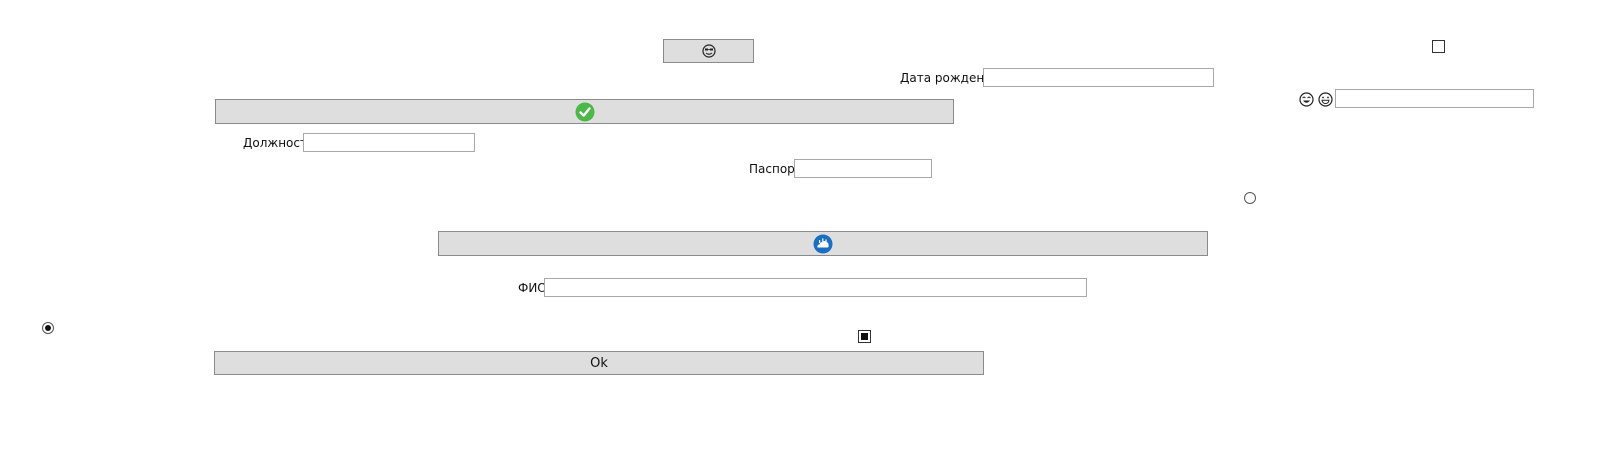 This screenshot has height=457, width=1613. I want to click on laughing-face-icon, so click(1306, 99).